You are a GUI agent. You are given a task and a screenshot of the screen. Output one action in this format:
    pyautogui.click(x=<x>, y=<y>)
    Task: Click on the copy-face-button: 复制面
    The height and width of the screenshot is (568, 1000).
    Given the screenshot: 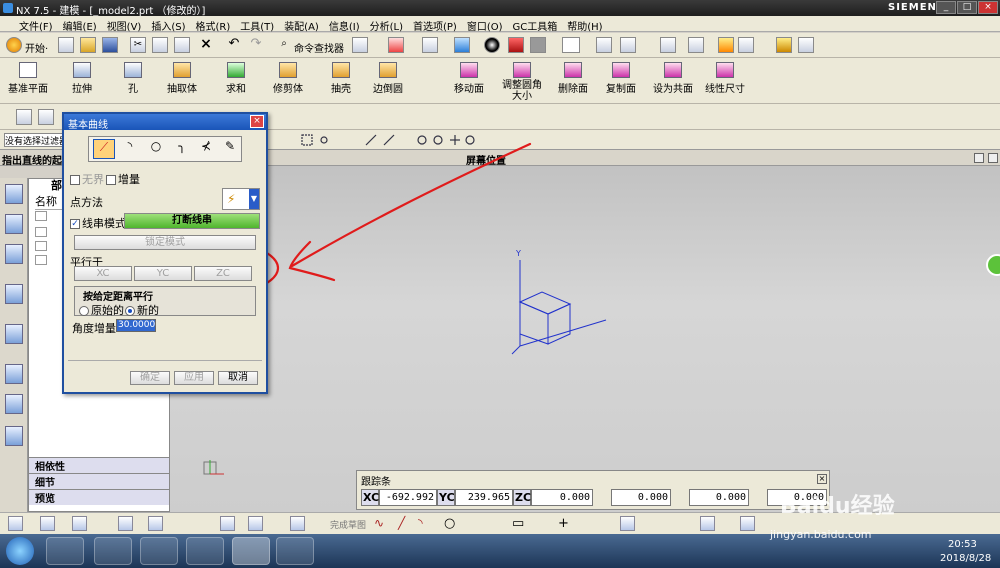 What is the action you would take?
    pyautogui.click(x=621, y=78)
    